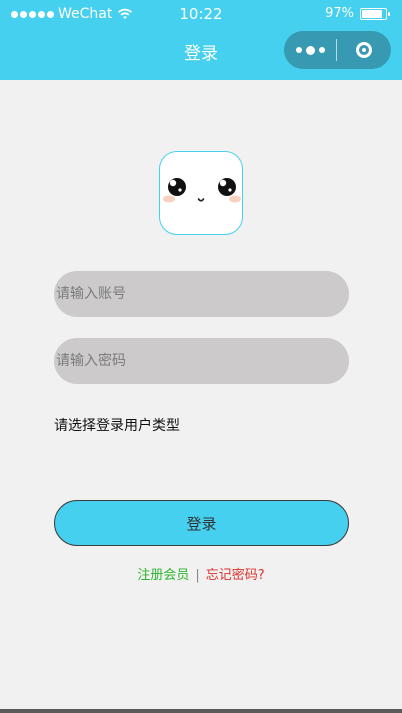 The image size is (402, 713). What do you see at coordinates (375, 14) in the screenshot?
I see `battery-icon` at bounding box center [375, 14].